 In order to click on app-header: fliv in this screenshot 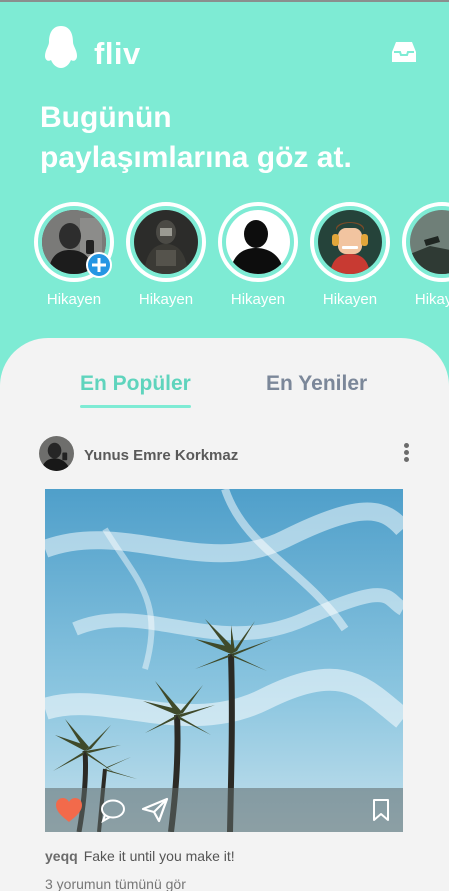, I will do `click(230, 49)`.